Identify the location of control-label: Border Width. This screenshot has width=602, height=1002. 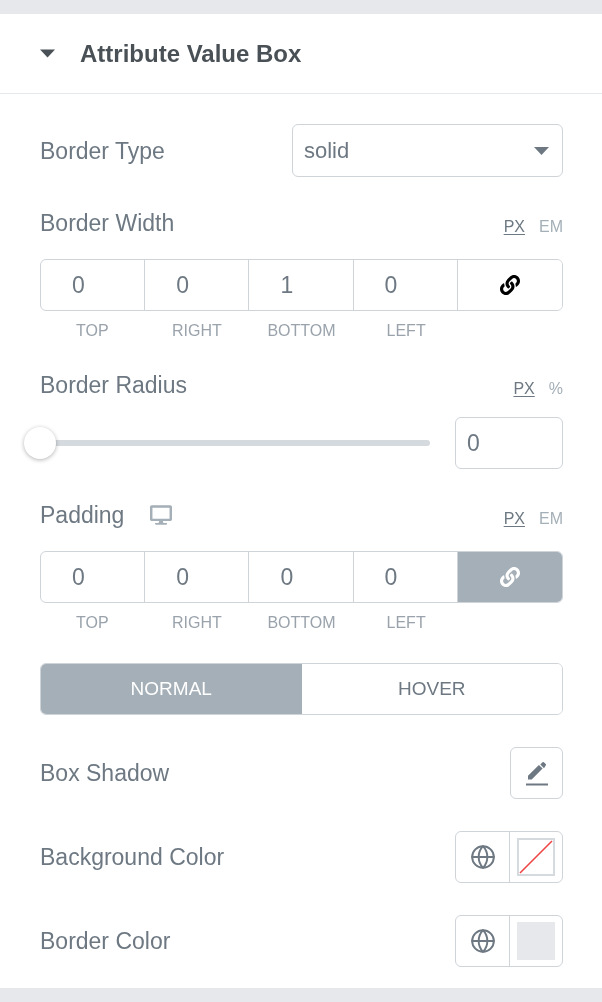
(107, 223).